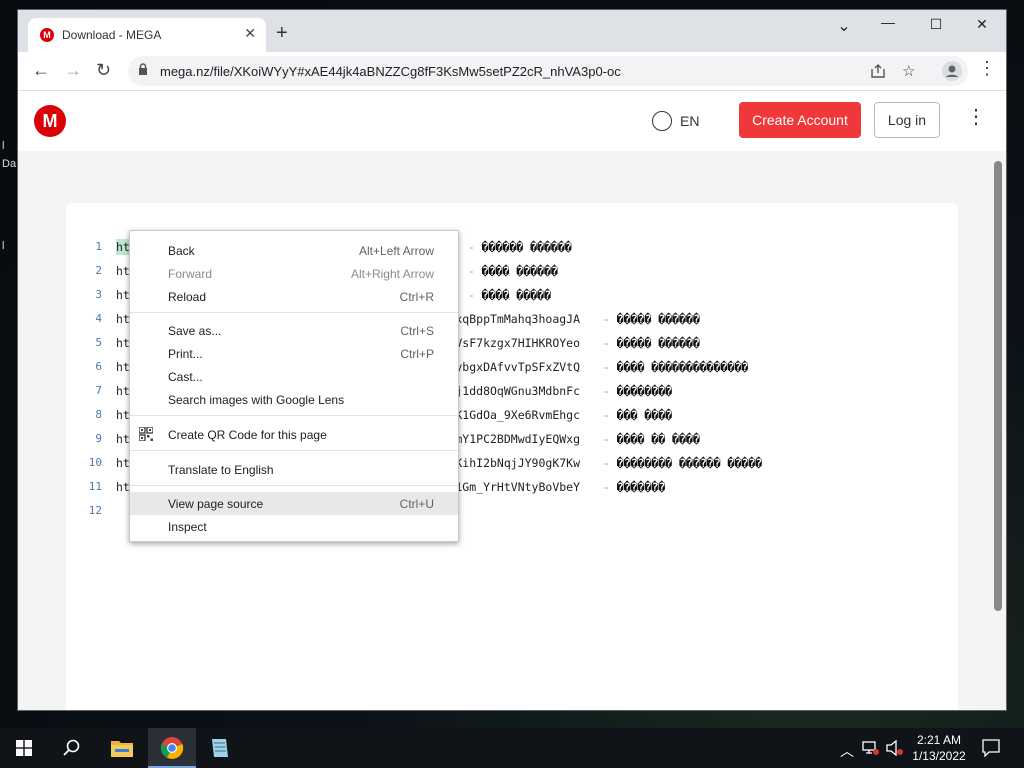  Describe the element at coordinates (294, 399) in the screenshot. I see `menu-item-google-lens: Search images with Google Lens` at that location.